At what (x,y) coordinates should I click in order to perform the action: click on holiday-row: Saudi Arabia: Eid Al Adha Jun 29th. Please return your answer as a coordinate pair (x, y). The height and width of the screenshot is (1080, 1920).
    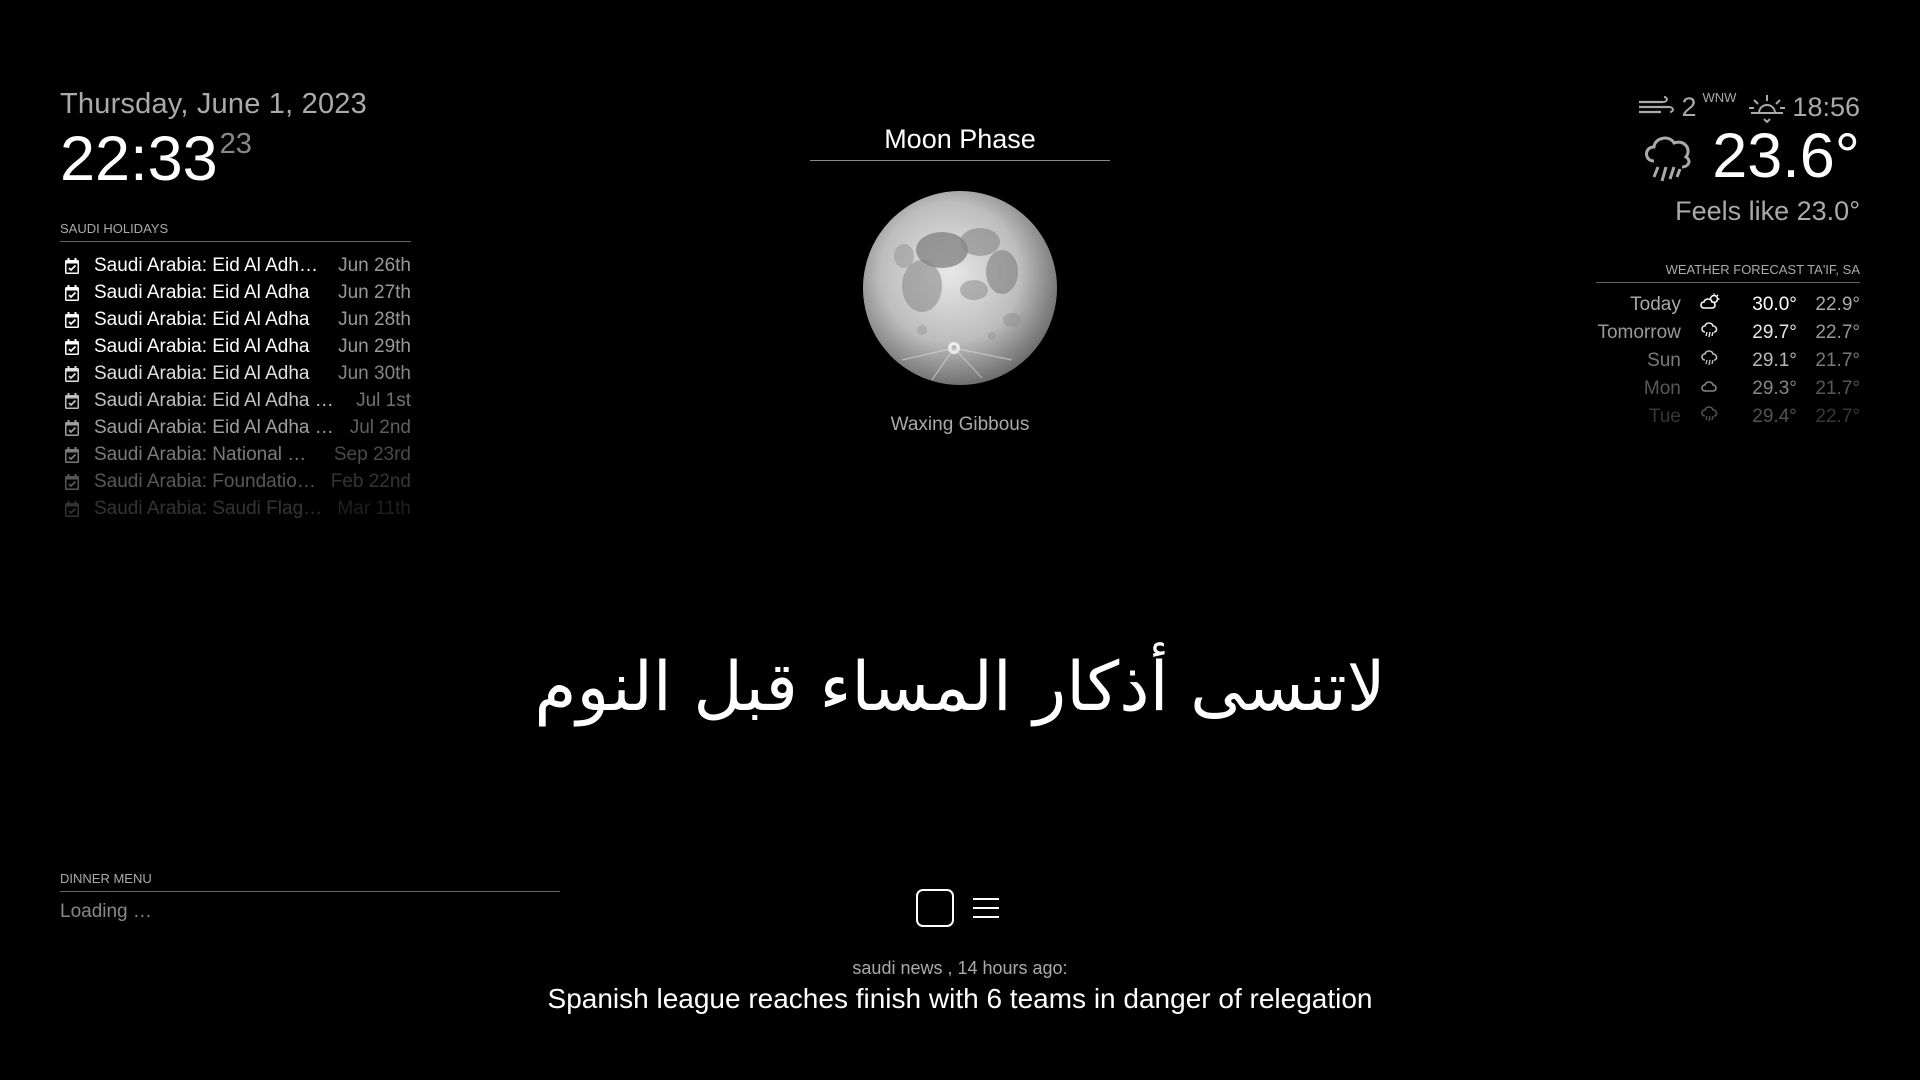
    Looking at the image, I should click on (235, 346).